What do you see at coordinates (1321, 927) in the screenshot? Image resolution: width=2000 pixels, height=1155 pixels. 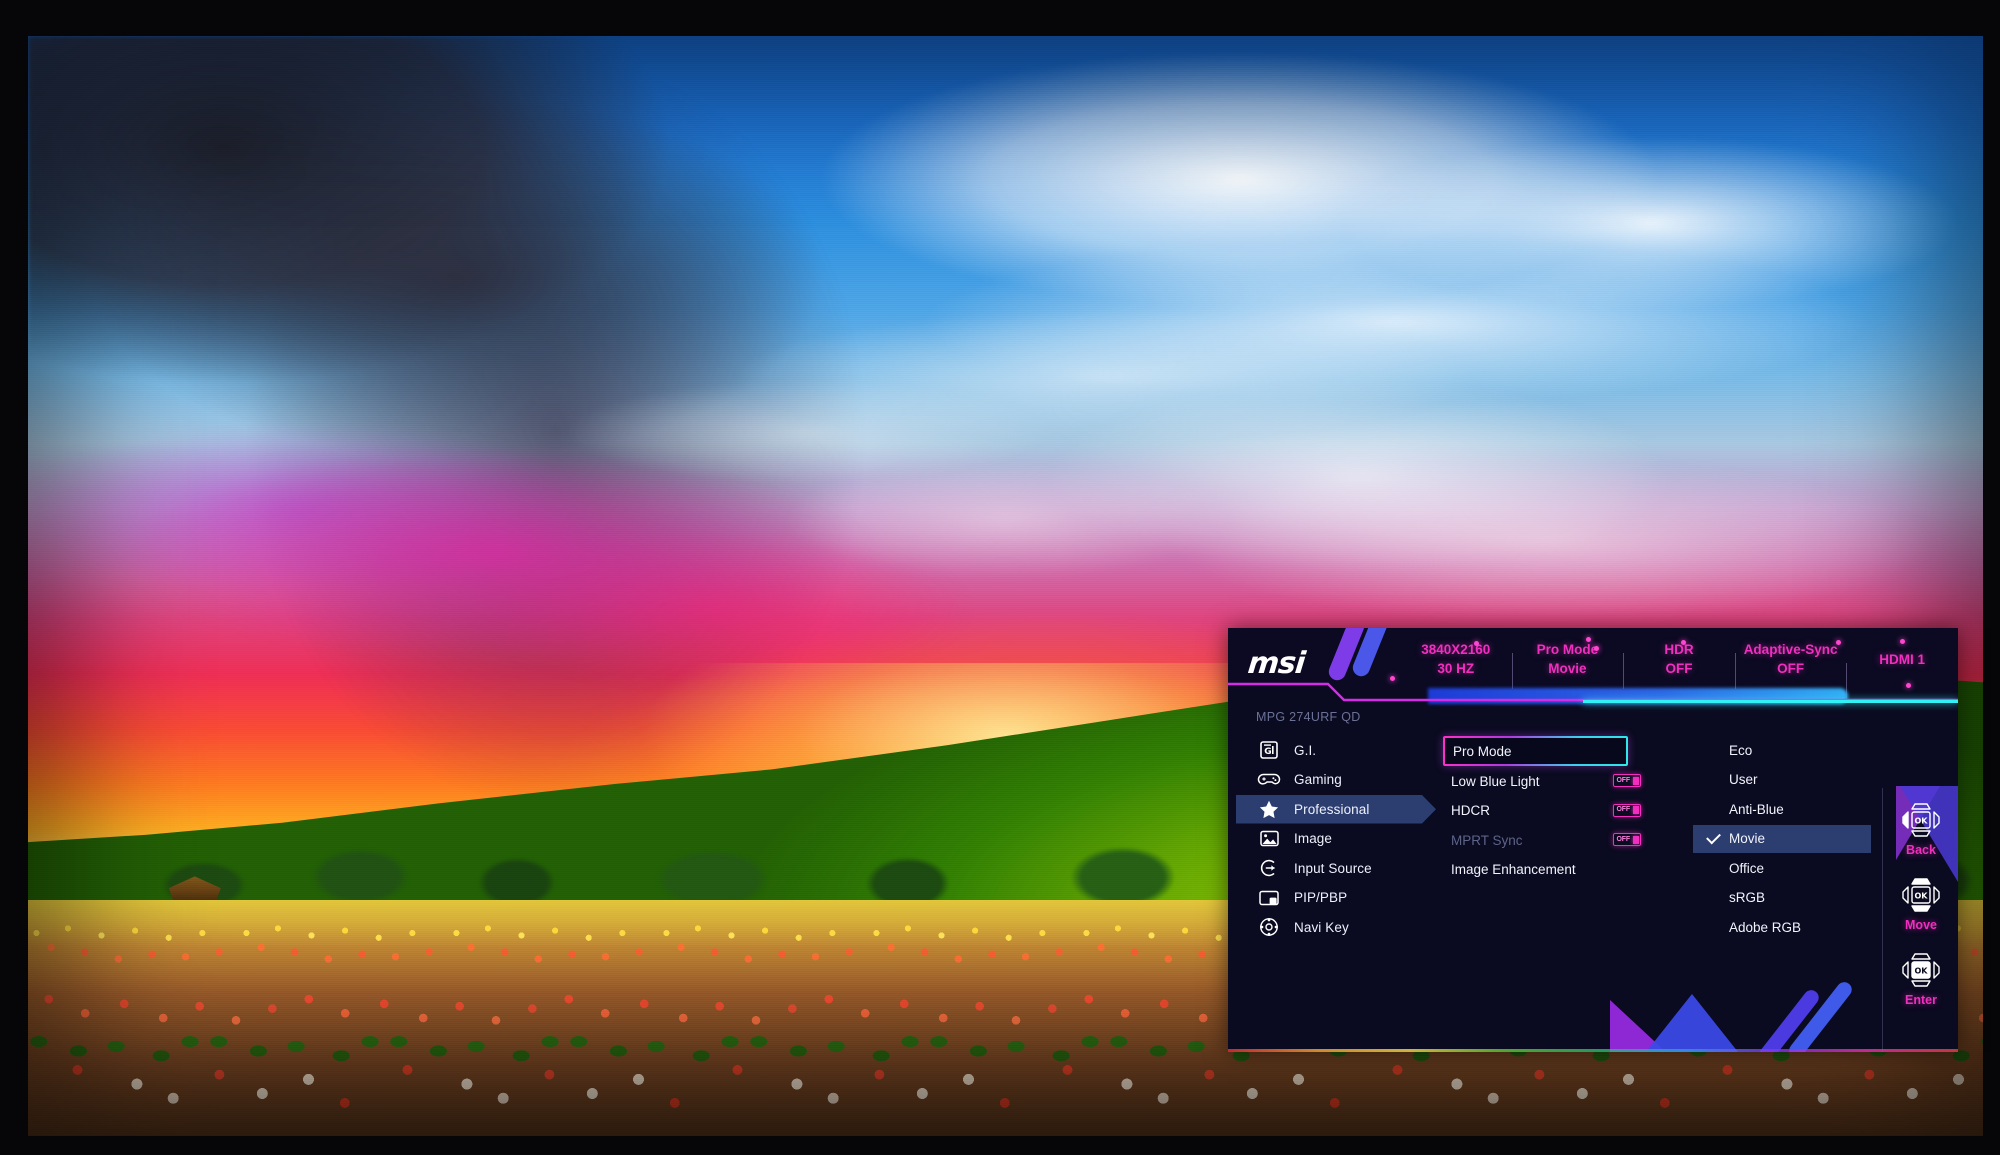 I see `sidebar-item-navi-key-label: Navi Key` at bounding box center [1321, 927].